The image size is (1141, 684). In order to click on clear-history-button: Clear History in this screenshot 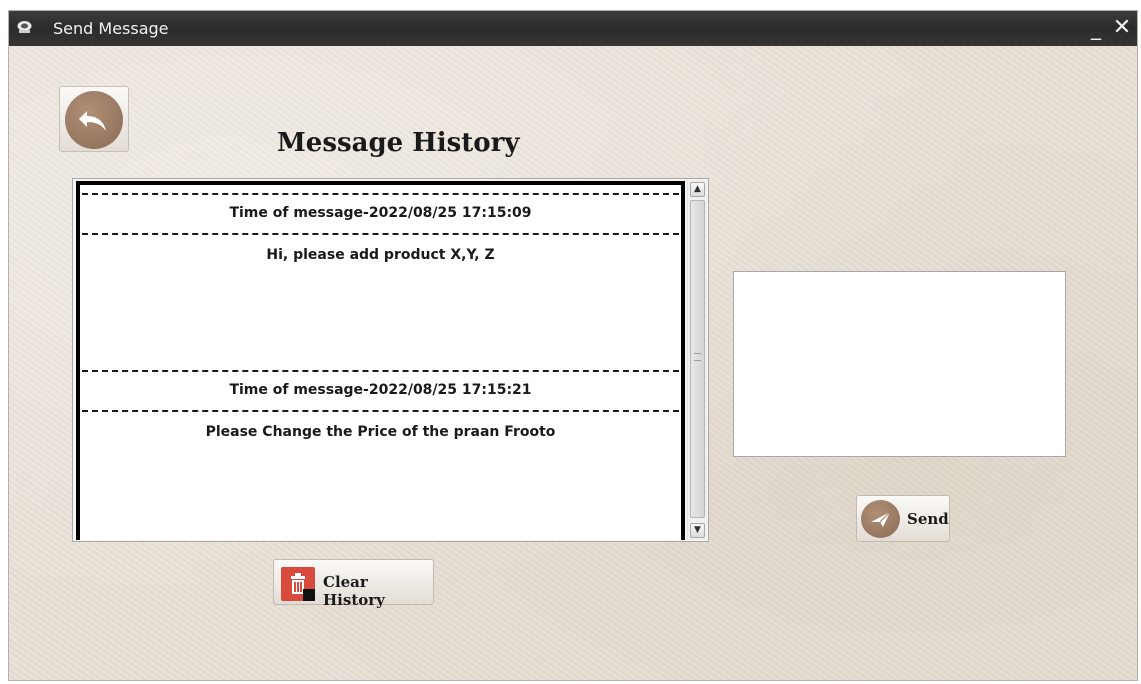, I will do `click(353, 584)`.